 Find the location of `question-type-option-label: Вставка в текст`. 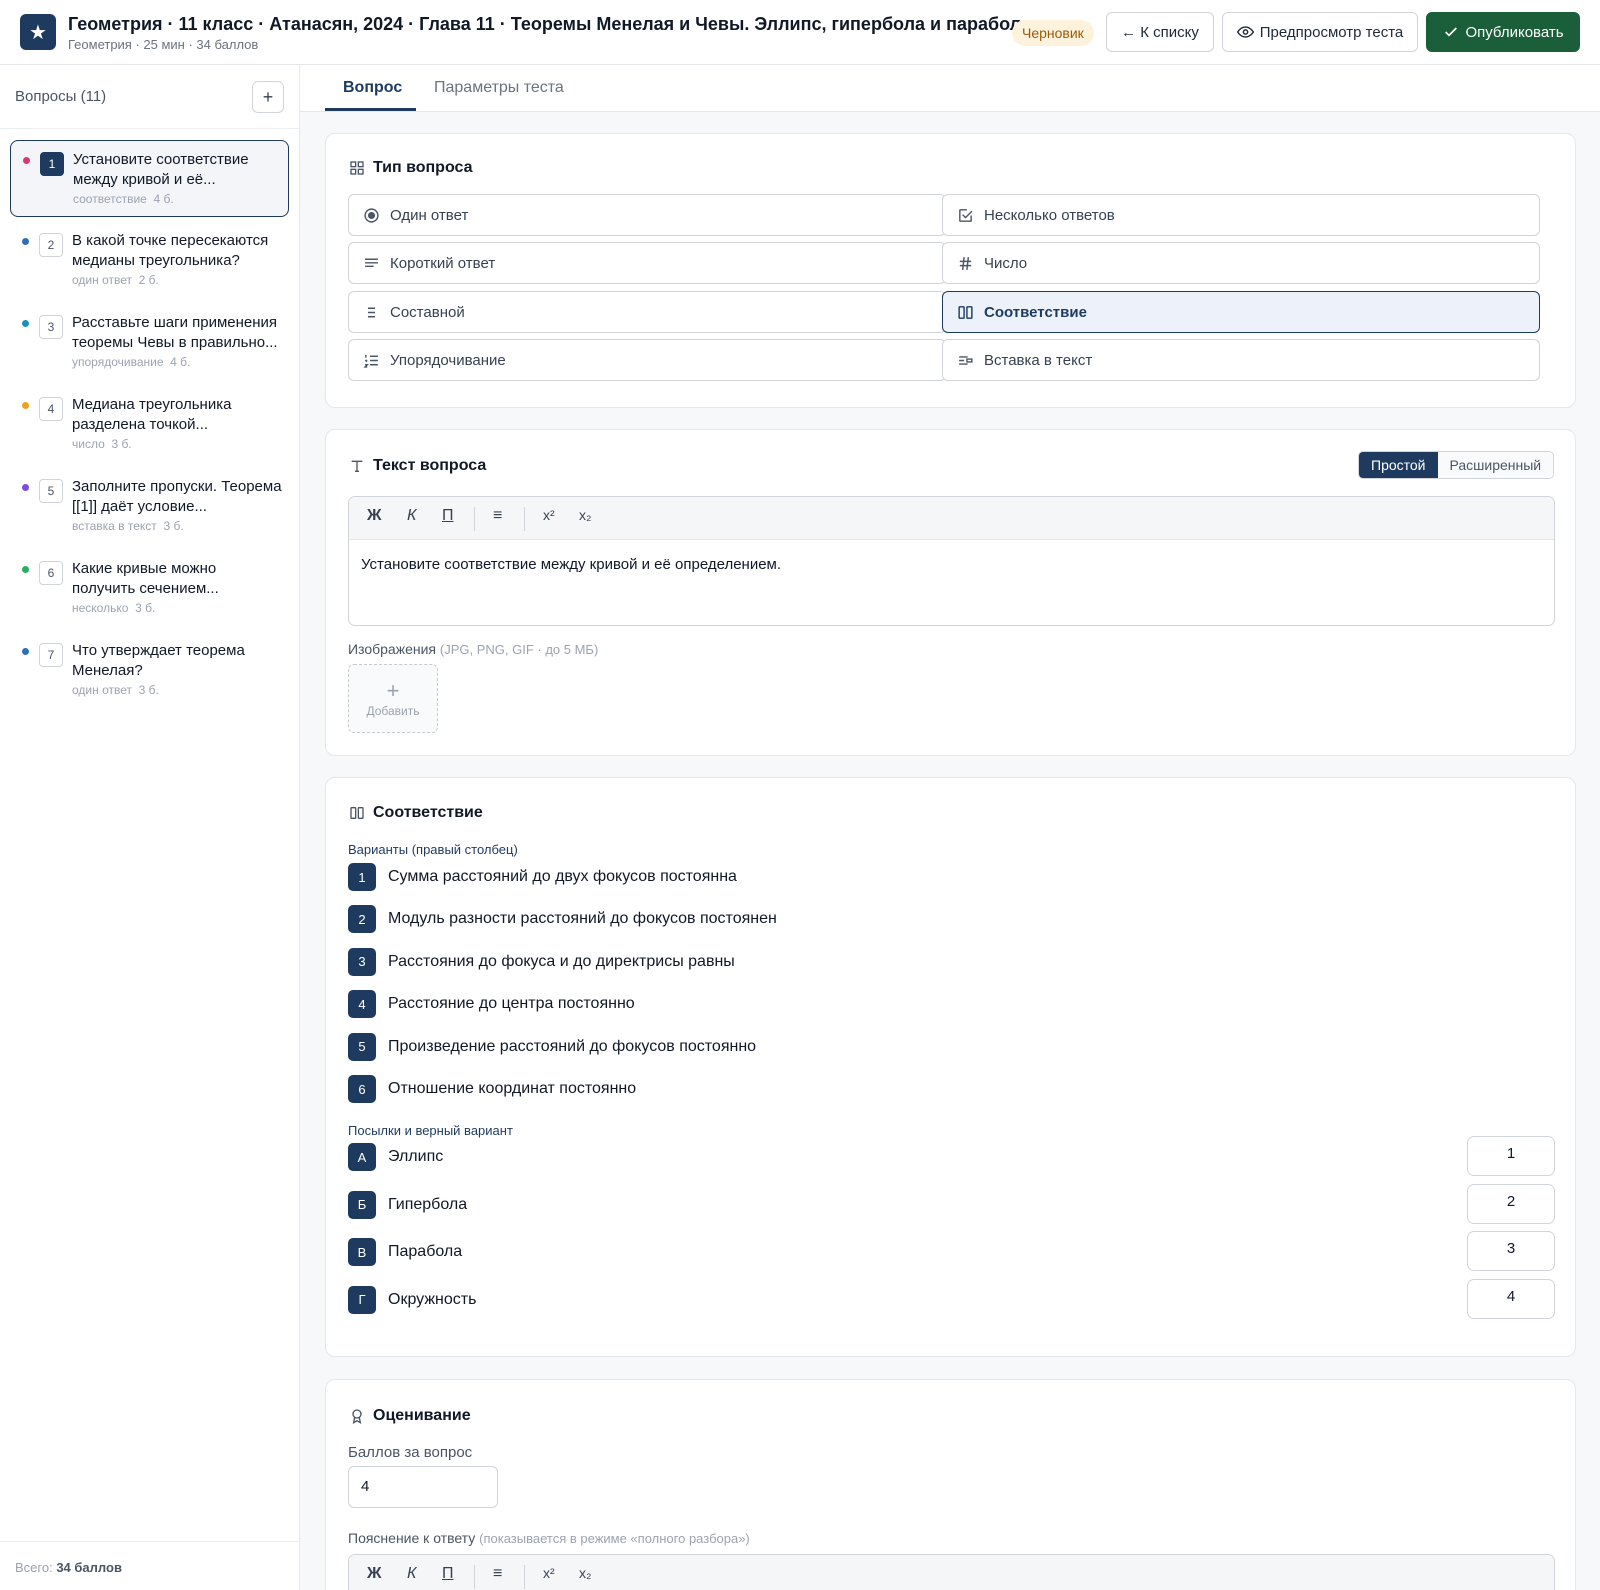

question-type-option-label: Вставка в текст is located at coordinates (1038, 360).